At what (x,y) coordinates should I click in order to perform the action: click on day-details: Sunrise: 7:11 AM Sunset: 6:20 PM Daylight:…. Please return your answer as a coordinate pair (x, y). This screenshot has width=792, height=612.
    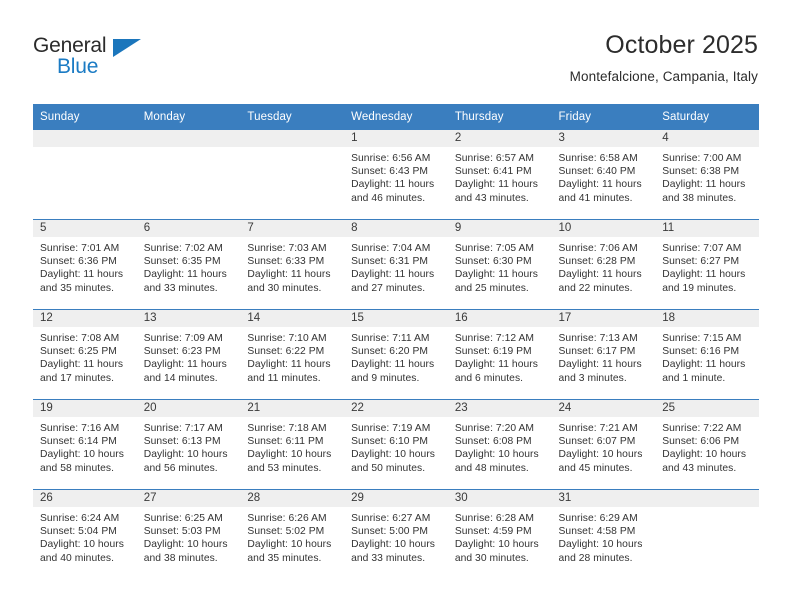
    Looking at the image, I should click on (396, 356).